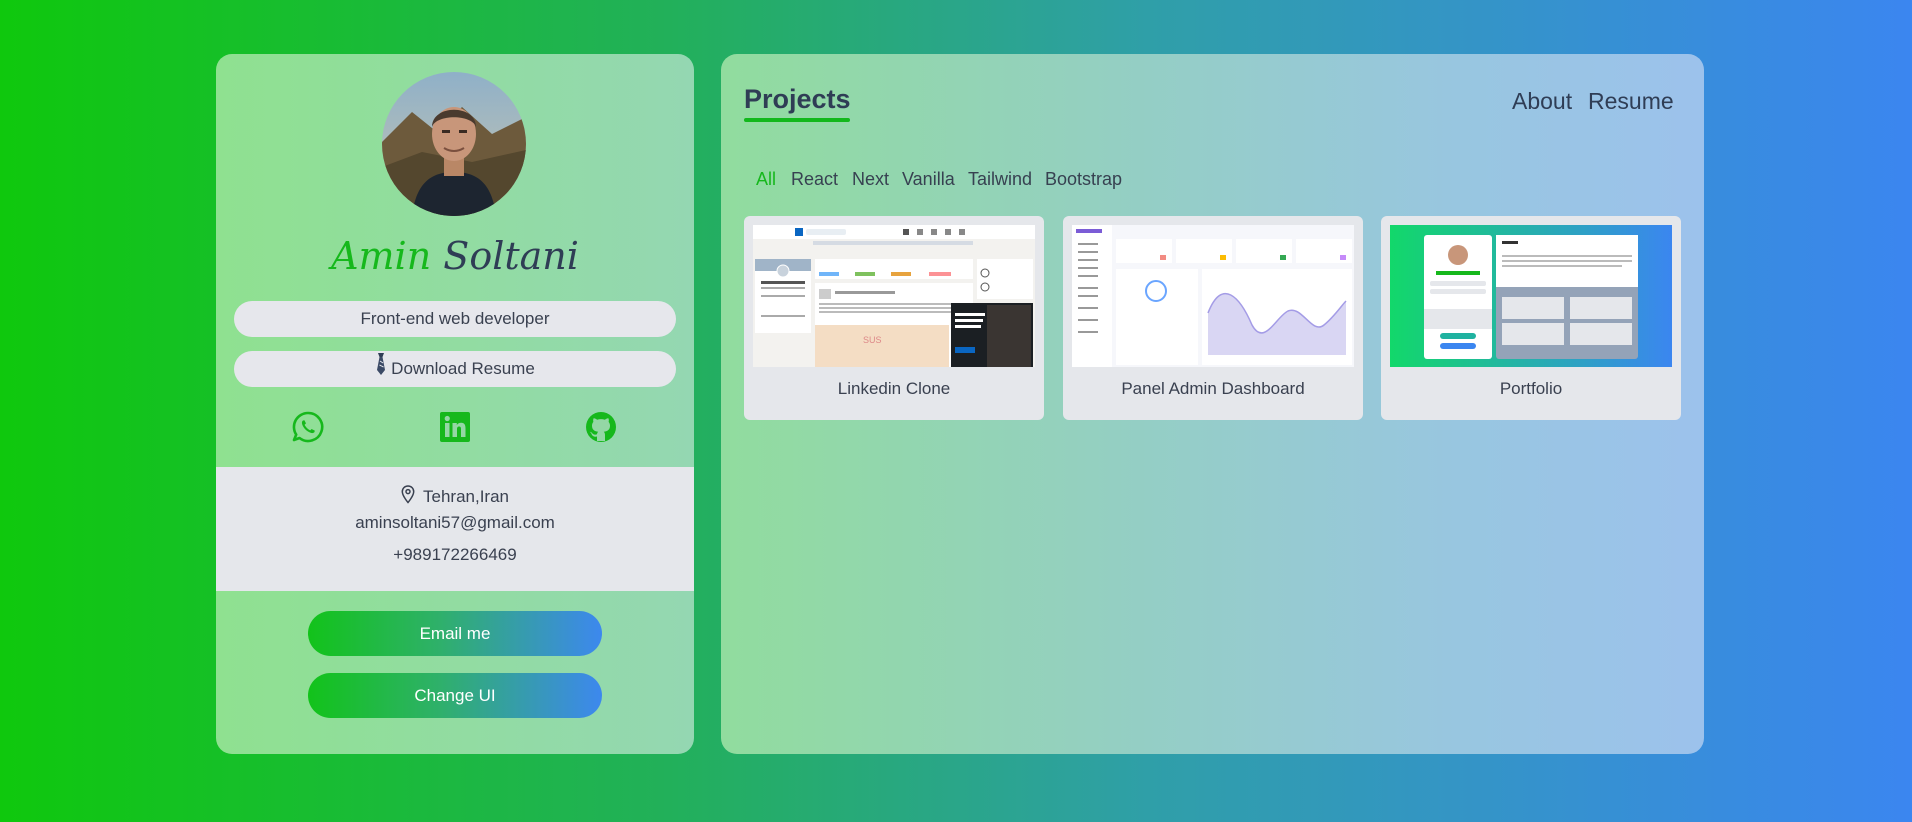 This screenshot has height=822, width=1912. I want to click on last-name: Soltani, so click(511, 256).